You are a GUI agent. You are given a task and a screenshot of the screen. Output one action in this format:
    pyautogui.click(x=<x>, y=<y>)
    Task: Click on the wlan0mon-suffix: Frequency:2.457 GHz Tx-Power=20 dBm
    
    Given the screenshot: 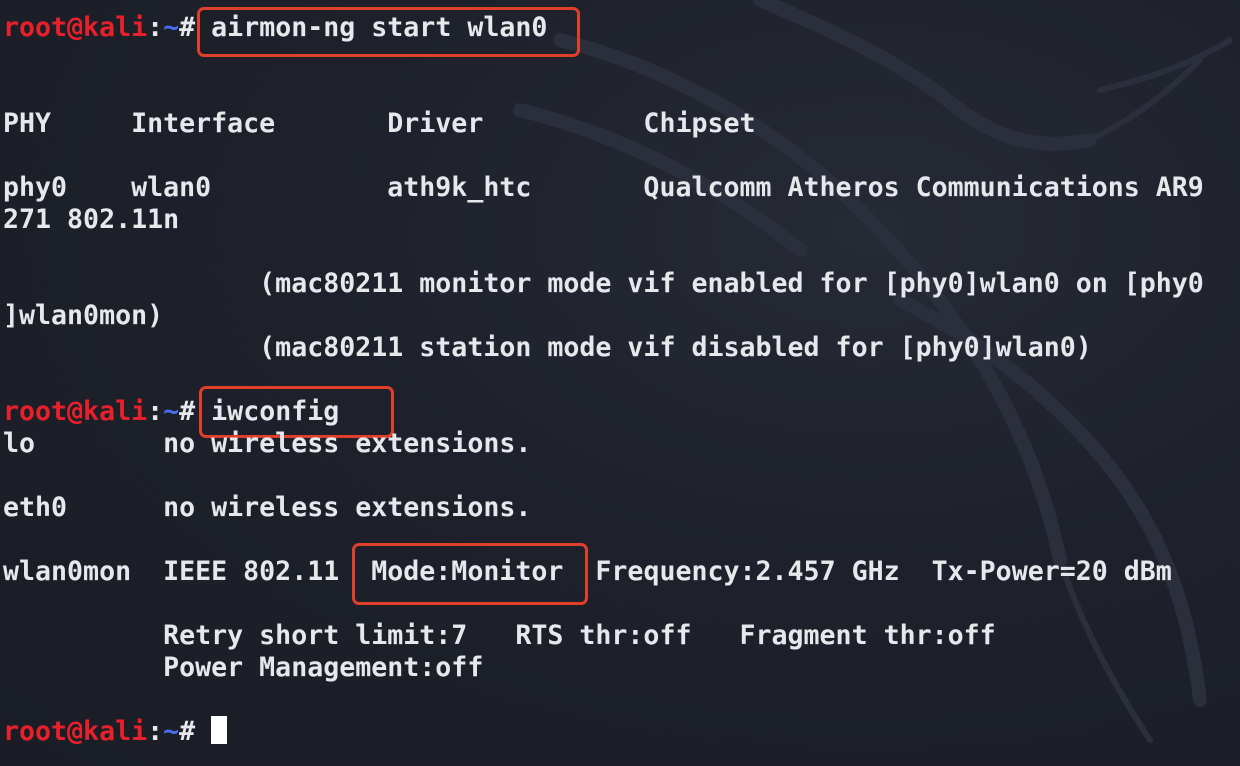 What is the action you would take?
    pyautogui.click(x=867, y=571)
    